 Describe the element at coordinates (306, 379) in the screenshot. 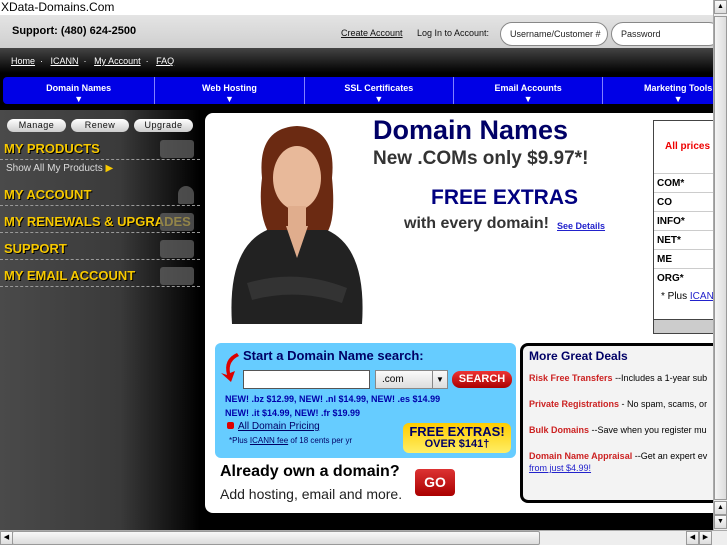

I see `domain-search-input` at that location.